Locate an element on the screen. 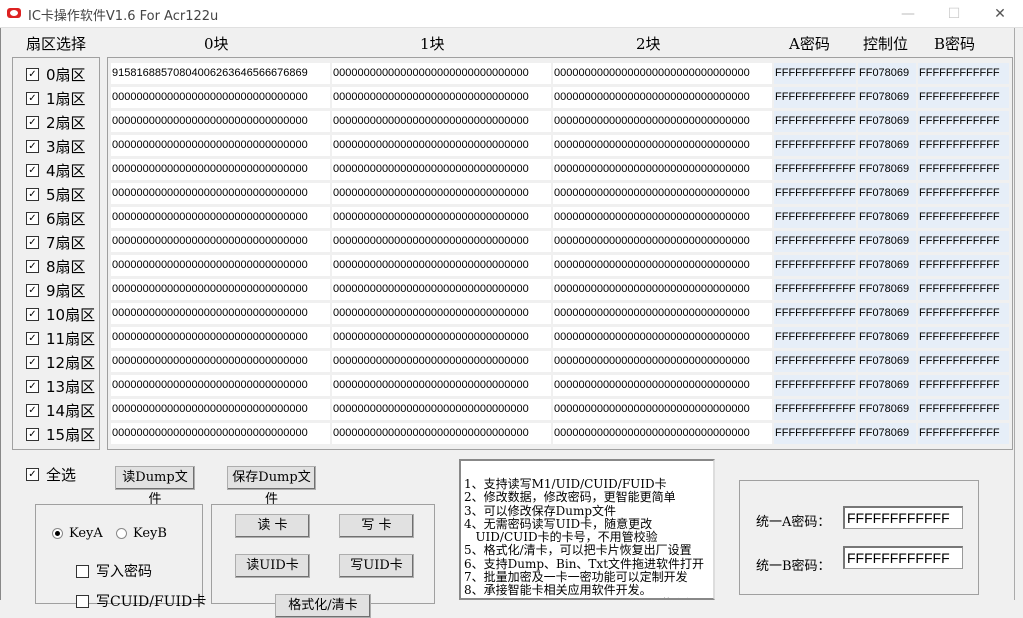  sector-checkbox: ✓ 14扇区 is located at coordinates (60, 410).